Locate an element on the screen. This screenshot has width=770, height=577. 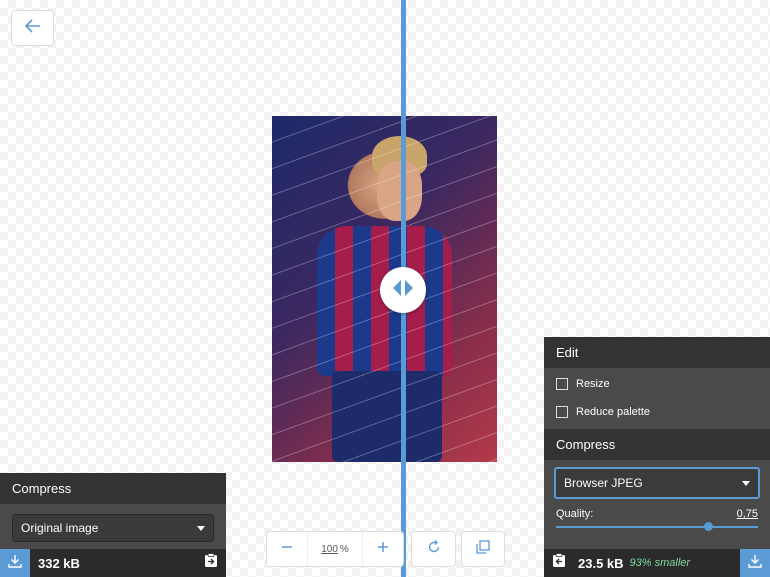
left-method-select: Original image is located at coordinates (113, 528).